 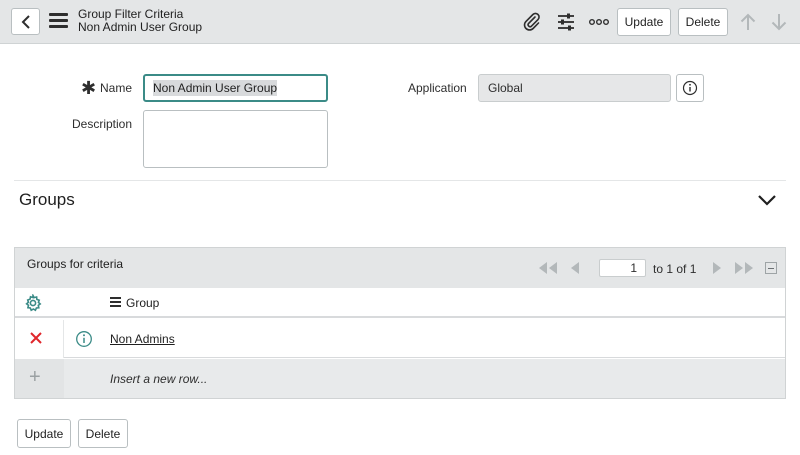 What do you see at coordinates (400, 268) in the screenshot?
I see `related-list-header: Groups for criteria 1 to 1 of 1` at bounding box center [400, 268].